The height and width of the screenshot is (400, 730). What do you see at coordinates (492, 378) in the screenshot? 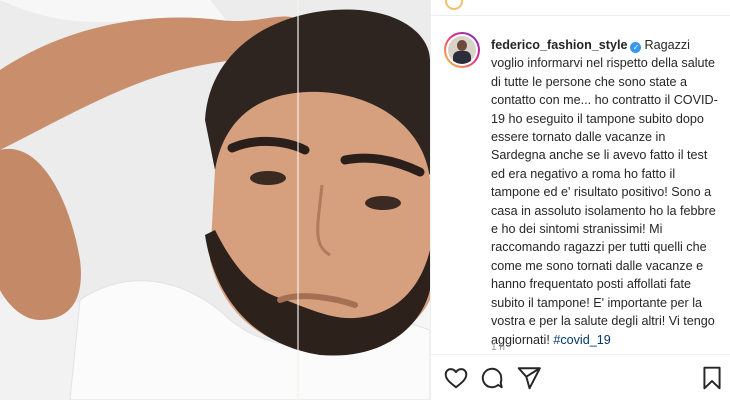
I see `comment-icon` at bounding box center [492, 378].